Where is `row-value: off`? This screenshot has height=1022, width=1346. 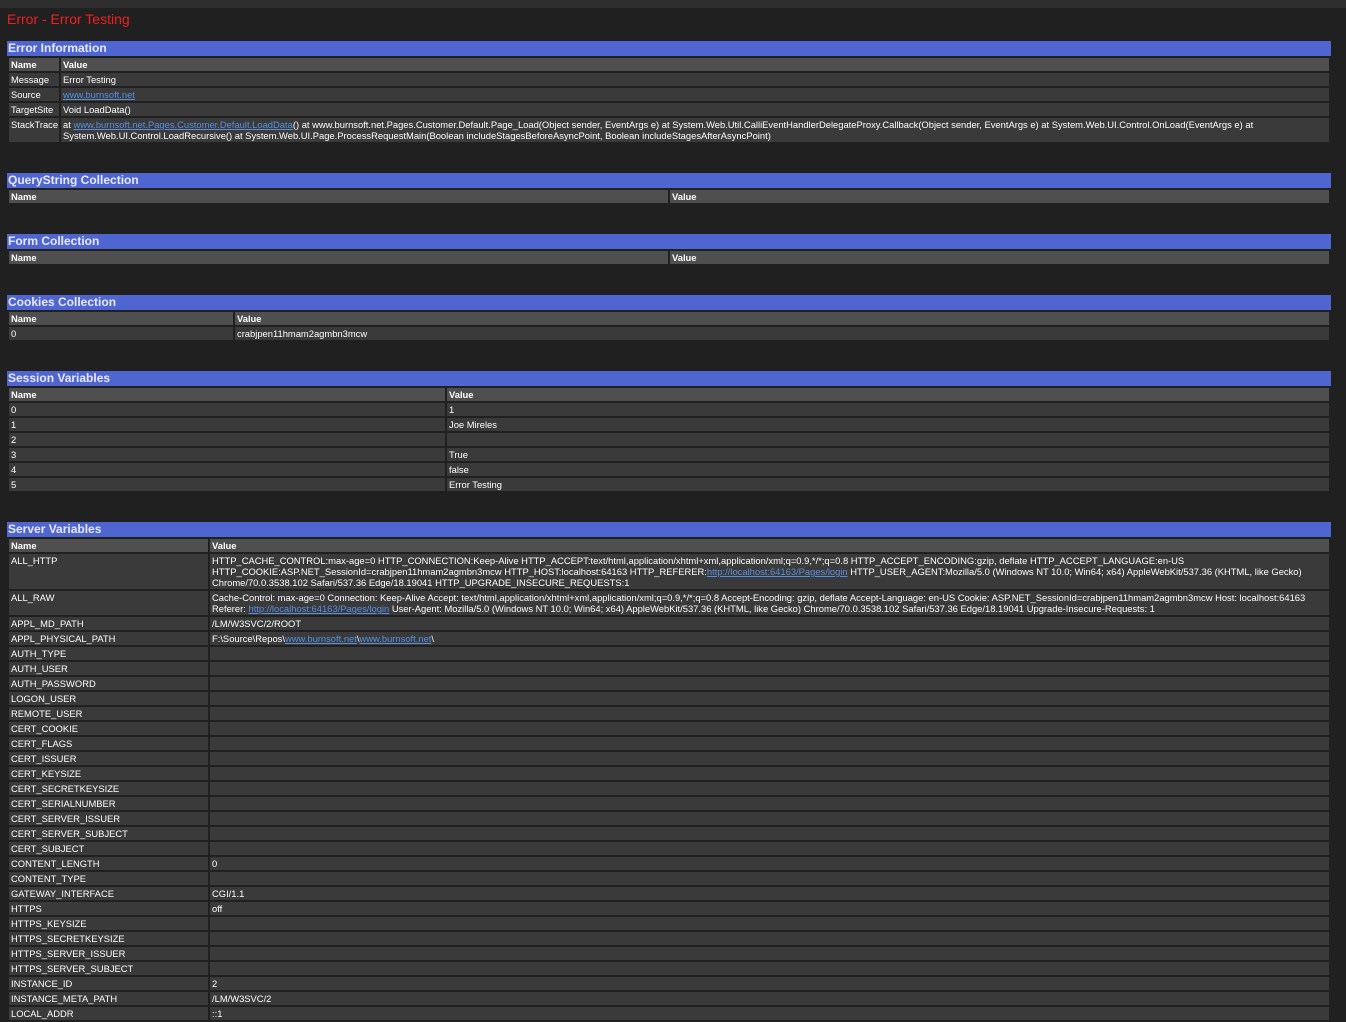 row-value: off is located at coordinates (769, 908).